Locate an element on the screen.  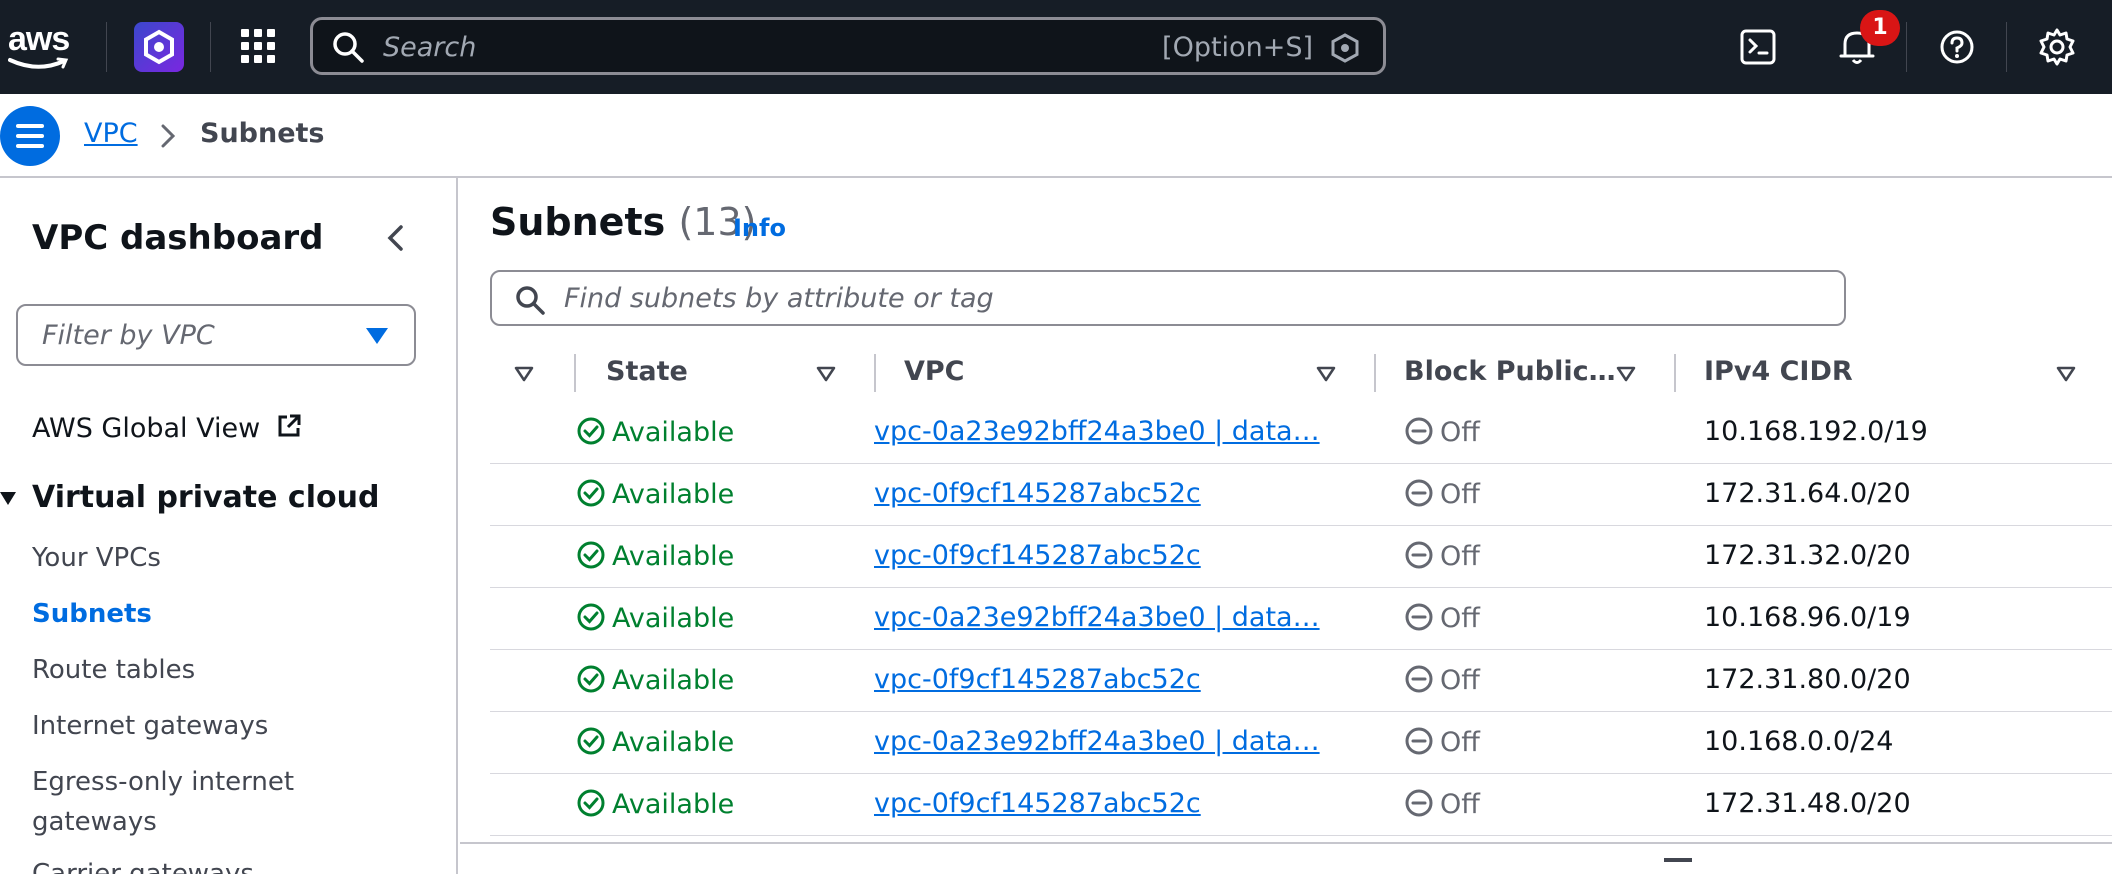
column-header-vpc: VPC is located at coordinates (934, 371).